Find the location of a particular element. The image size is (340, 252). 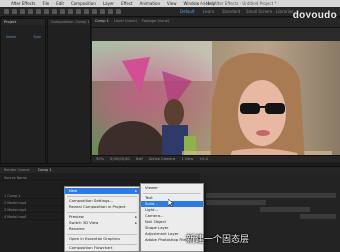

mouse-cursor-icon is located at coordinates (171, 203).